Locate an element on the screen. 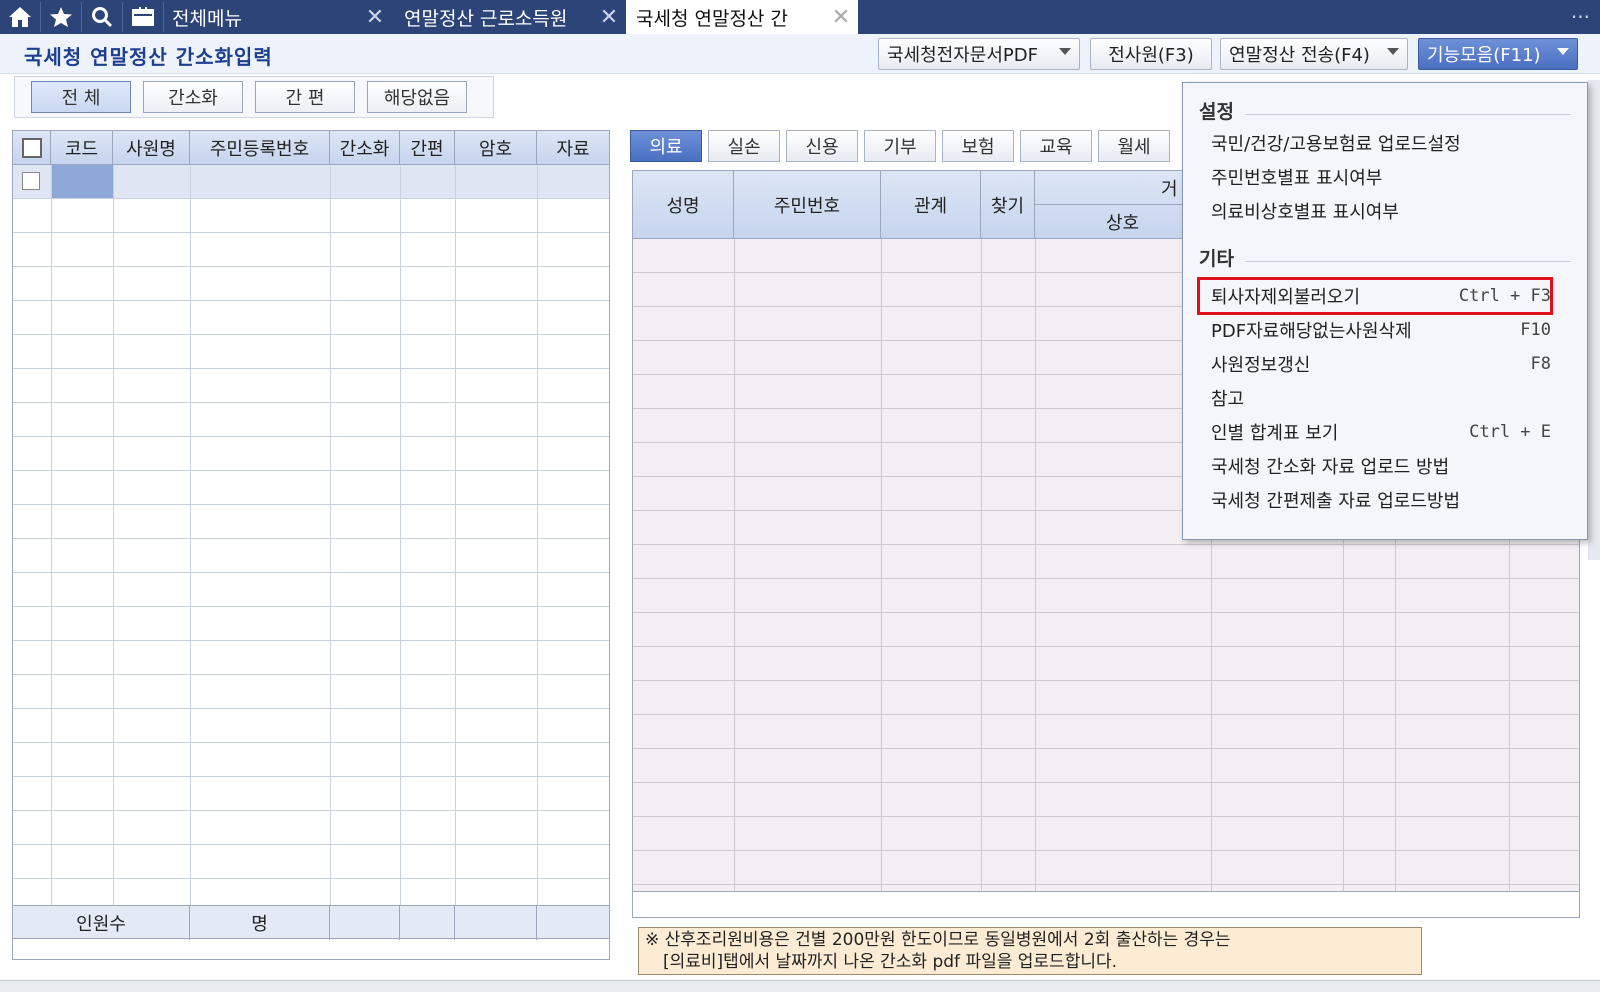 This screenshot has height=992, width=1600. menu-item-simple-submit-upload-guide: 국세청 간편제출 자료 업로드방법 is located at coordinates (1381, 500).